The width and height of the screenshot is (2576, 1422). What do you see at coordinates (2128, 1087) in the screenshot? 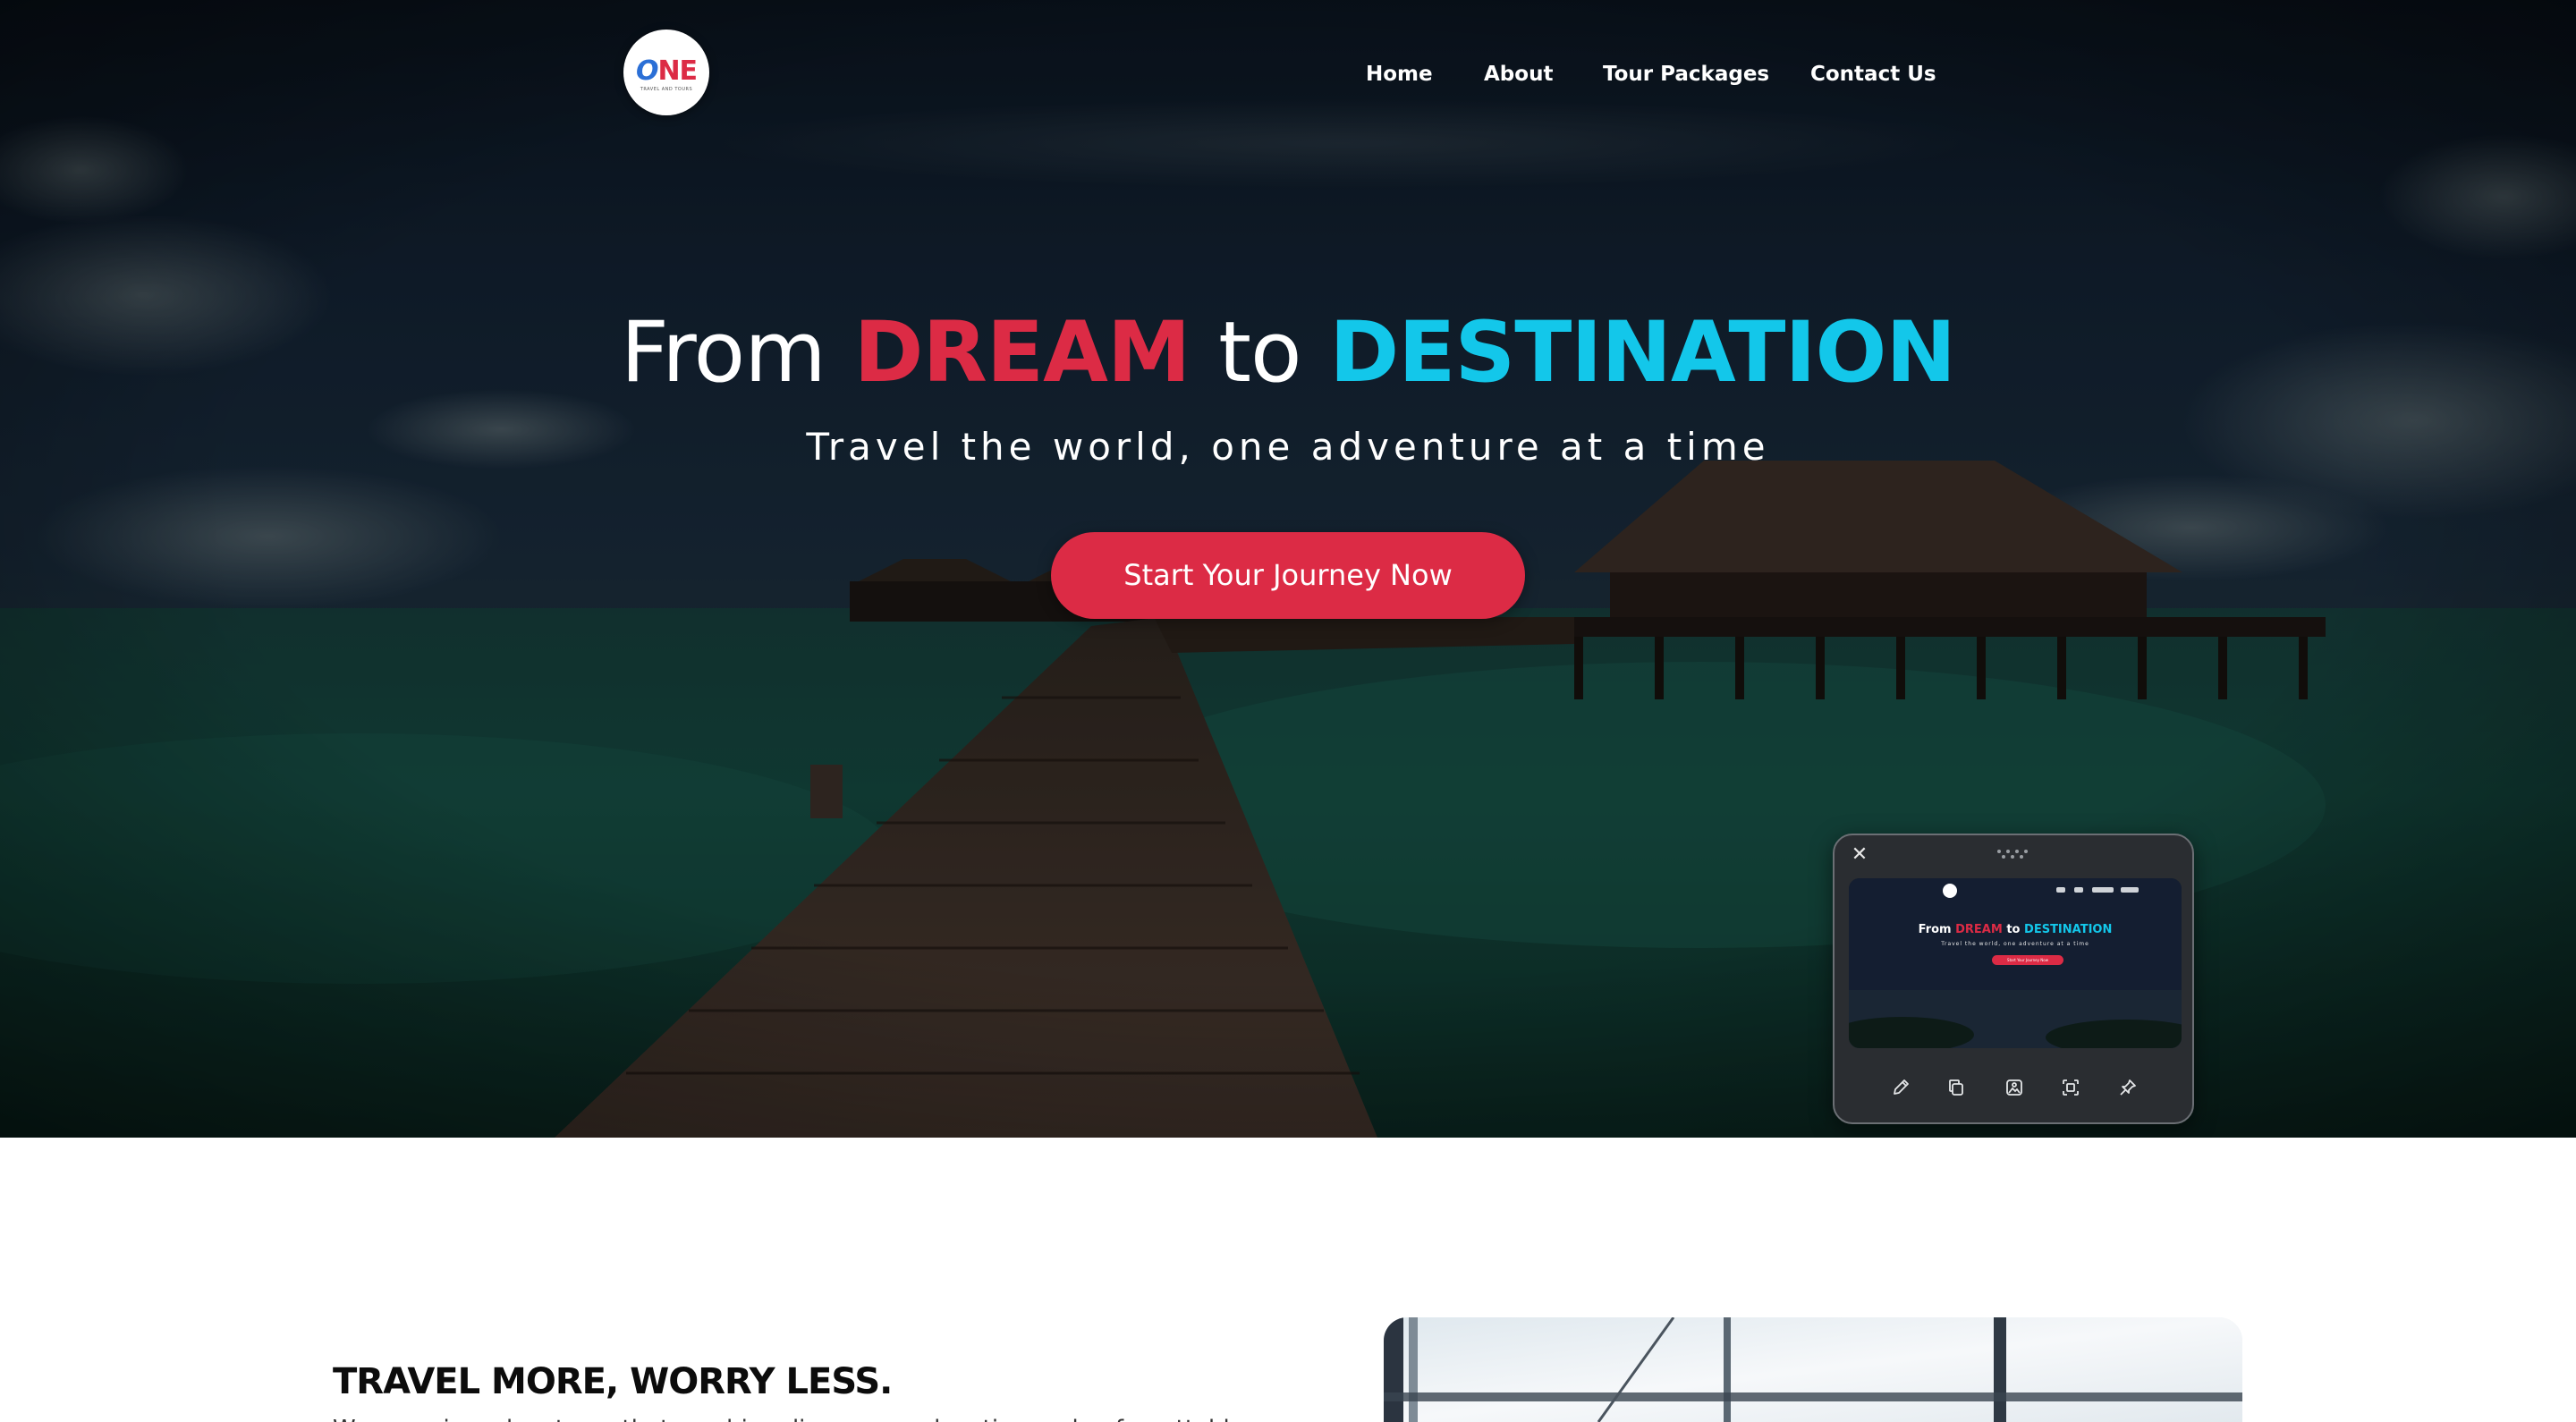
I see `pin-icon` at bounding box center [2128, 1087].